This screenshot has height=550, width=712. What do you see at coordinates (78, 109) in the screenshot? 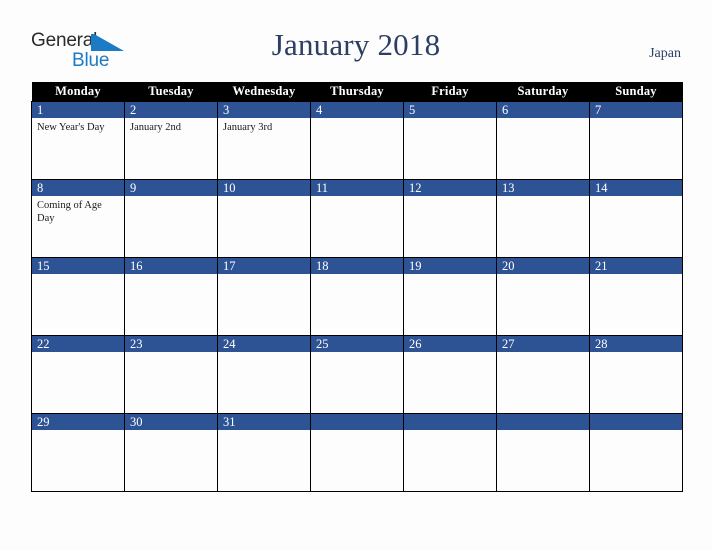
I see `day-number-cell: 1` at bounding box center [78, 109].